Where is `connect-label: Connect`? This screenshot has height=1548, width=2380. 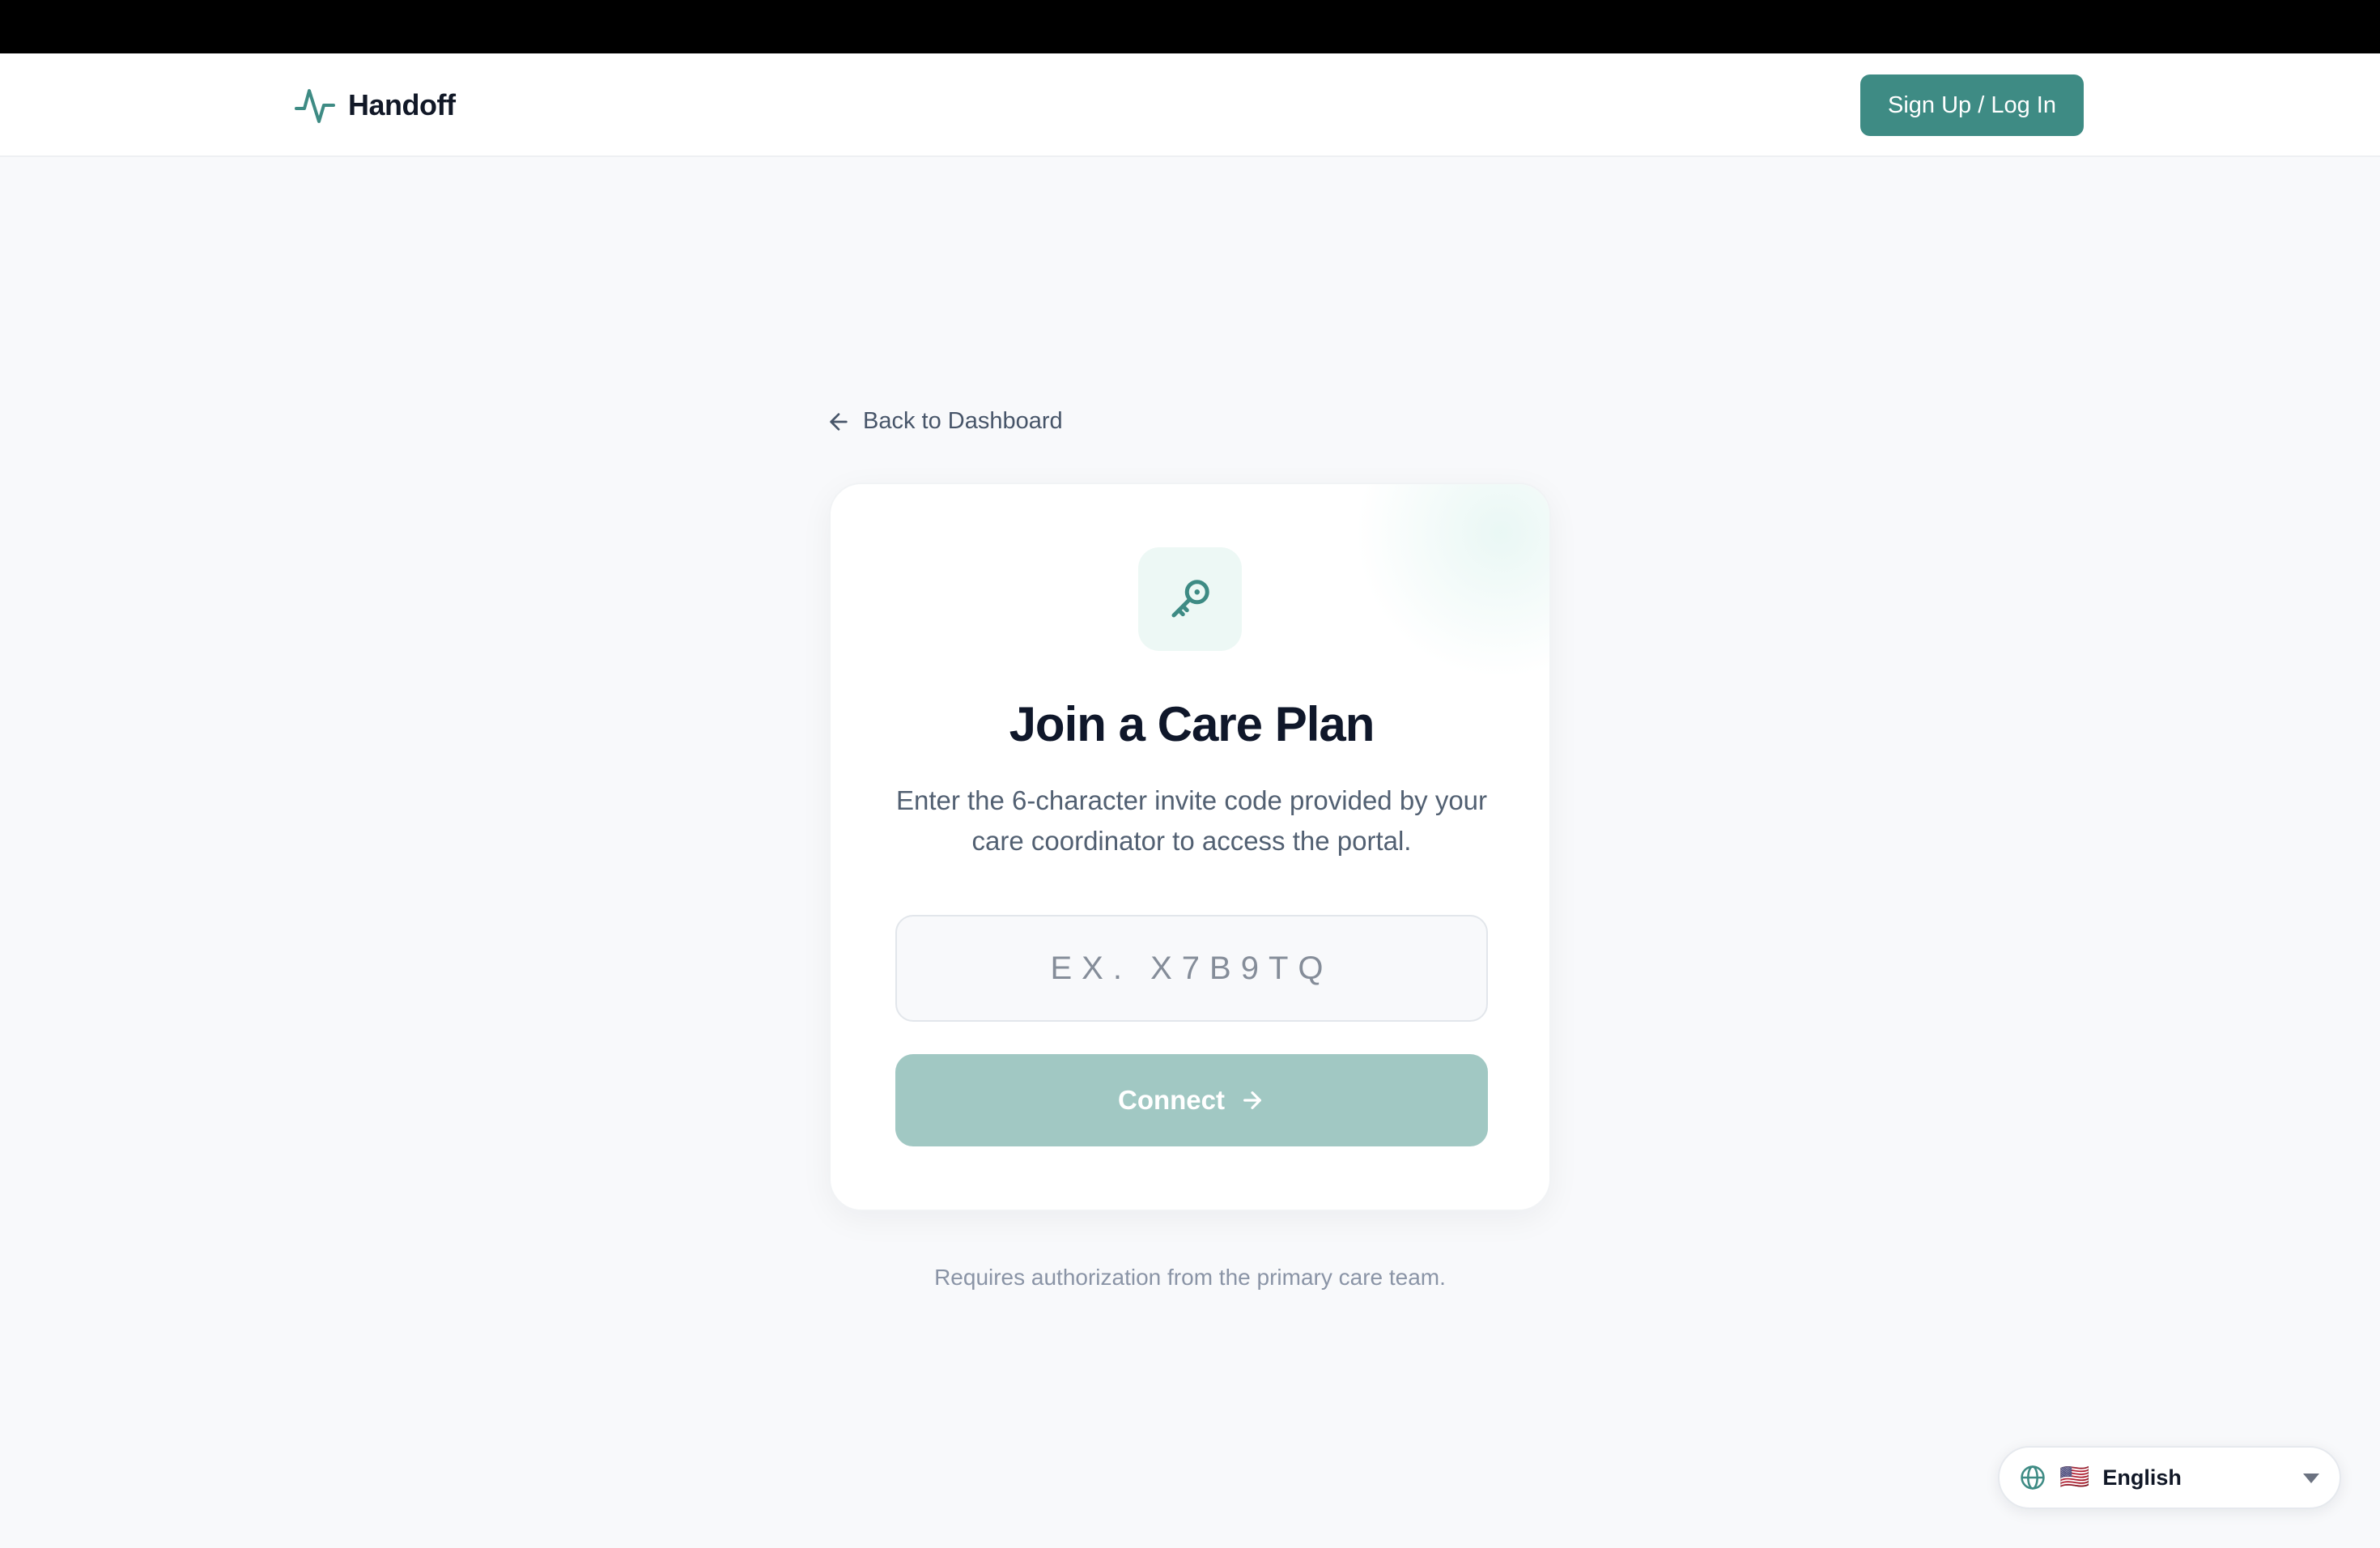 connect-label: Connect is located at coordinates (1171, 1100).